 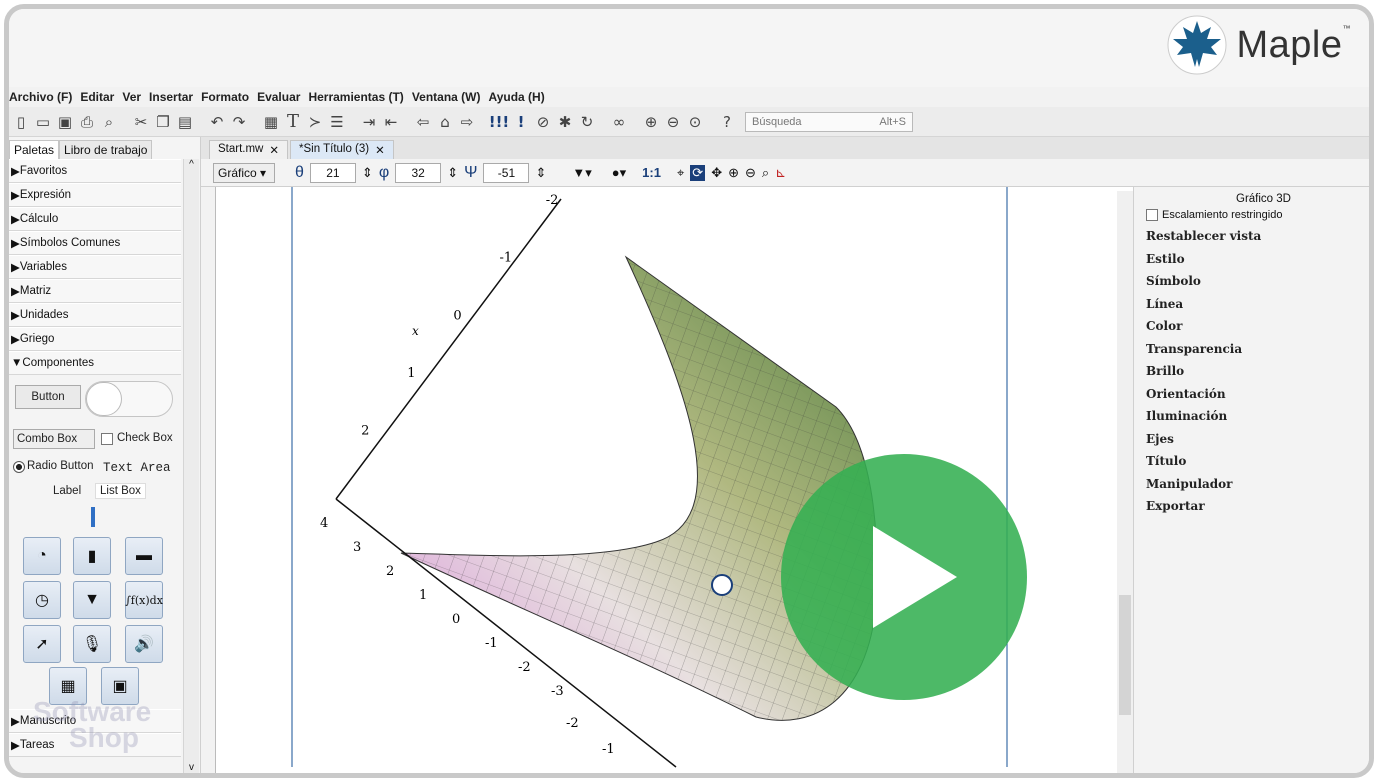 I want to click on back-icon: ⇦, so click(x=423, y=122).